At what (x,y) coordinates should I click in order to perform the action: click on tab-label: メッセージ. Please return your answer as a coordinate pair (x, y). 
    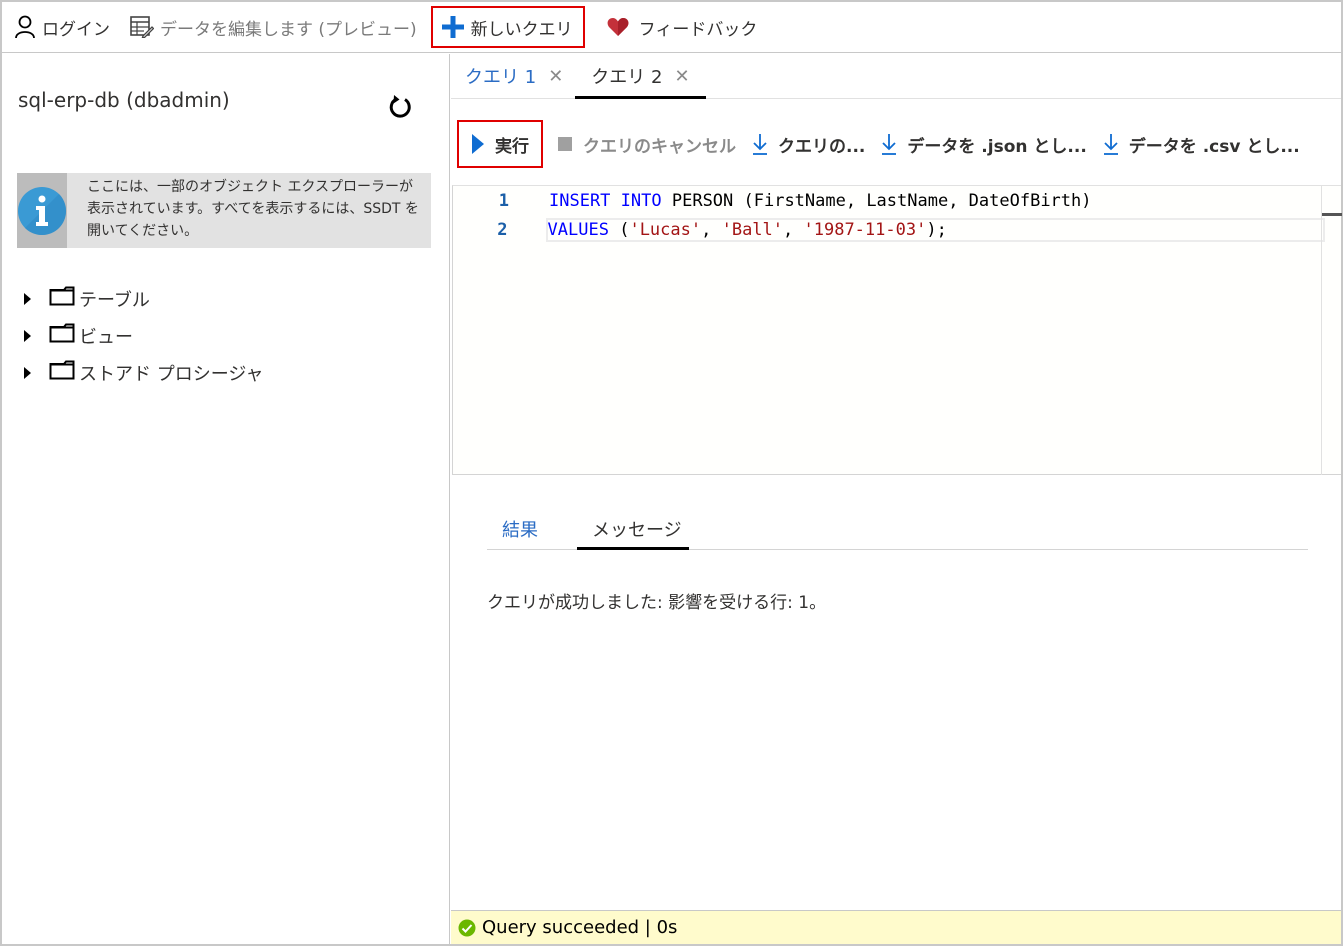
    Looking at the image, I should click on (637, 530).